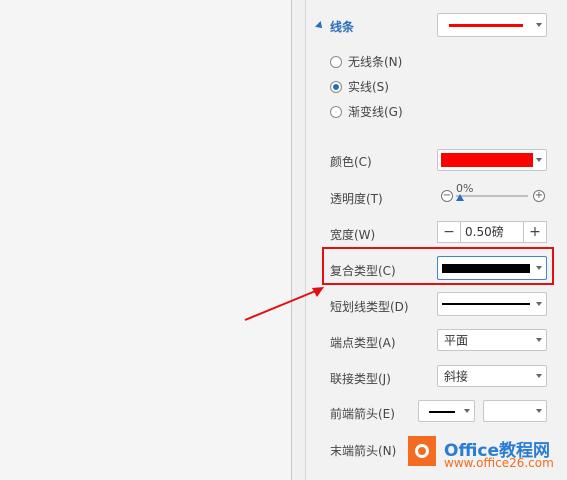  Describe the element at coordinates (447, 196) in the screenshot. I see `minus-circle-icon: −` at that location.